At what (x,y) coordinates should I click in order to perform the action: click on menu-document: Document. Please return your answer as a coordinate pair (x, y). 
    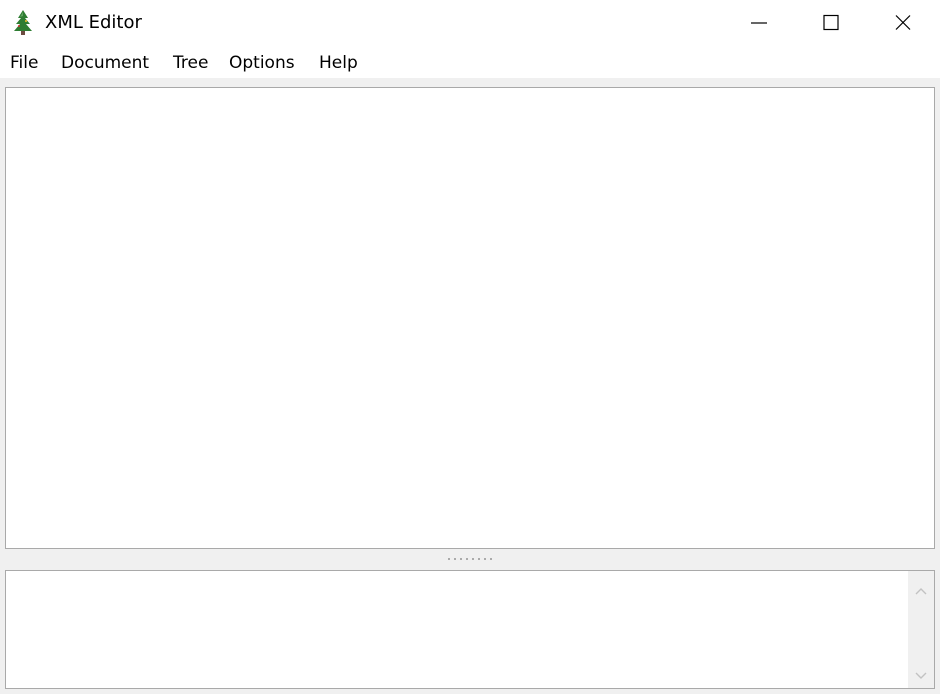
    Looking at the image, I should click on (105, 63).